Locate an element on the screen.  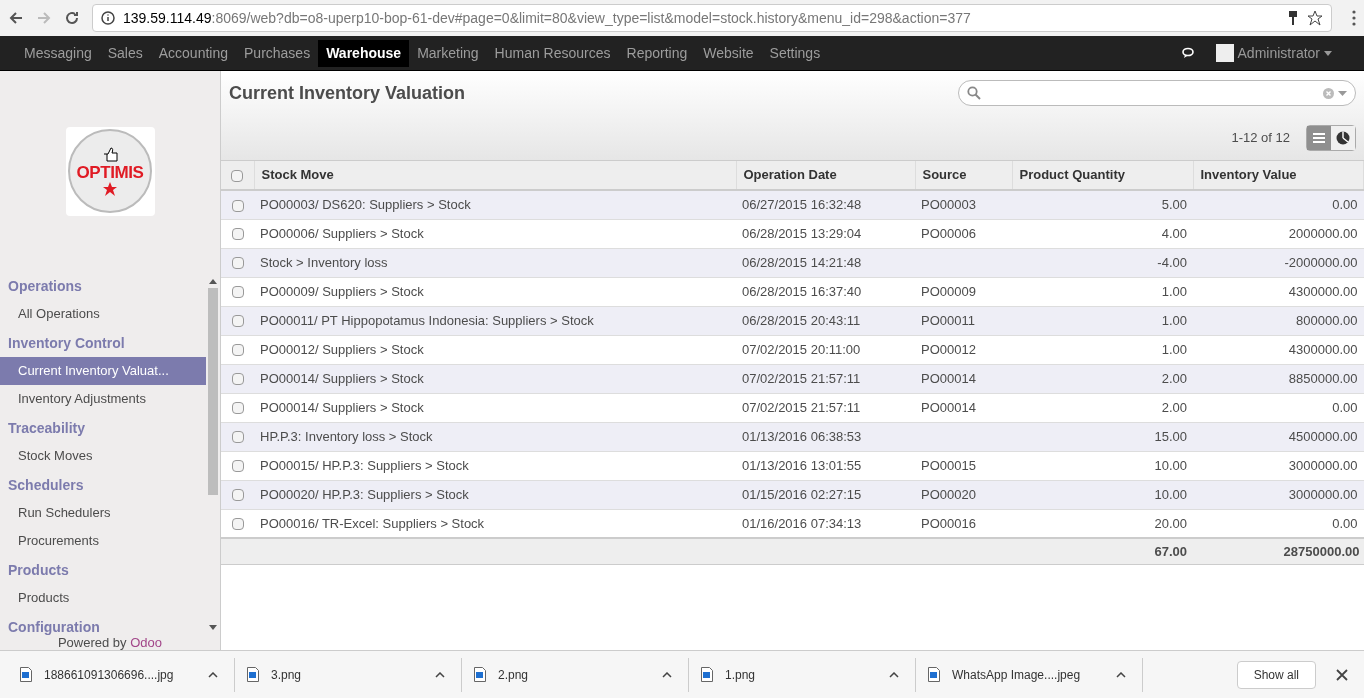
table-cell: 3000000.00 is located at coordinates (1323, 465).